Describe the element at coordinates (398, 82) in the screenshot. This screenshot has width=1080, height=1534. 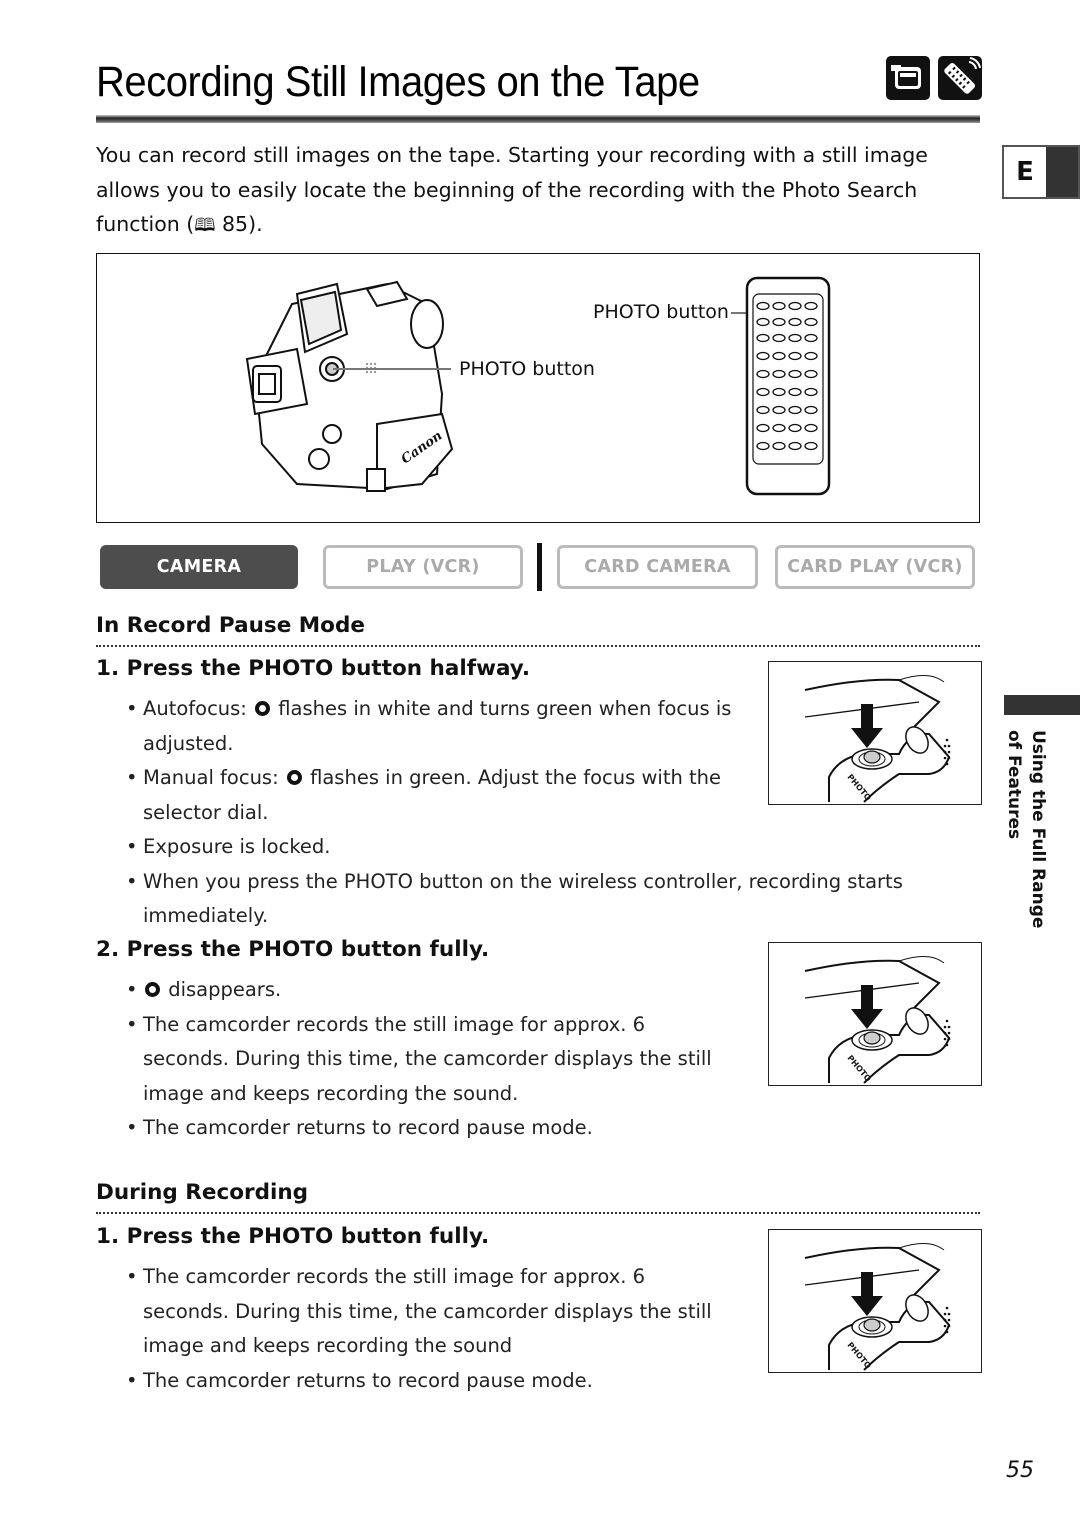
I see `page-title: Recording Still Images on the Tape` at that location.